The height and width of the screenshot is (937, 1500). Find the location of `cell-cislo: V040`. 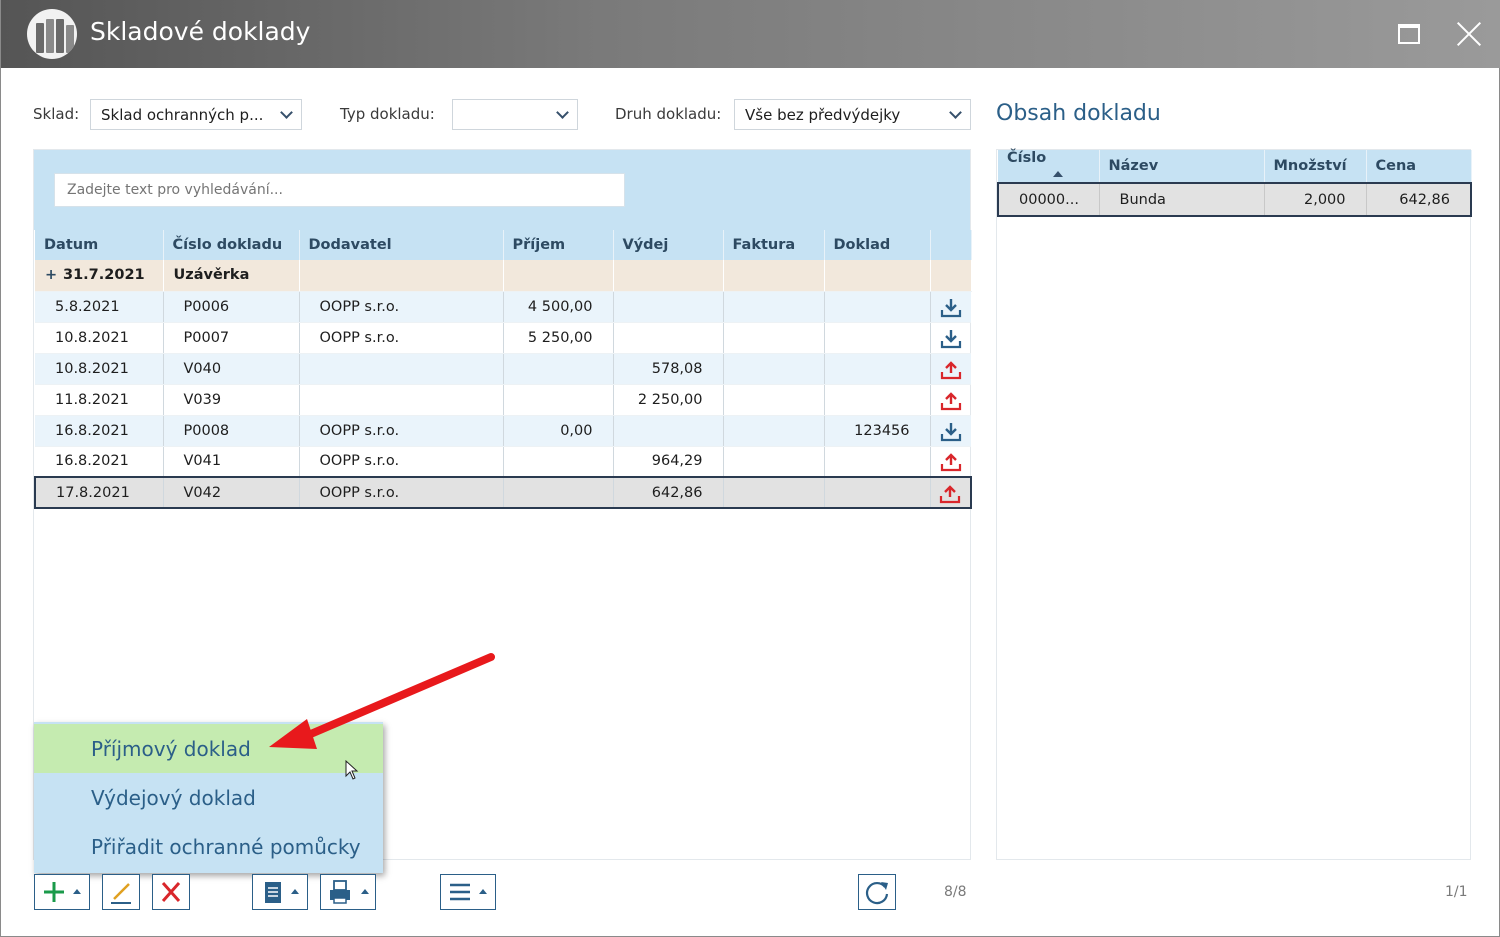

cell-cislo: V040 is located at coordinates (231, 369).